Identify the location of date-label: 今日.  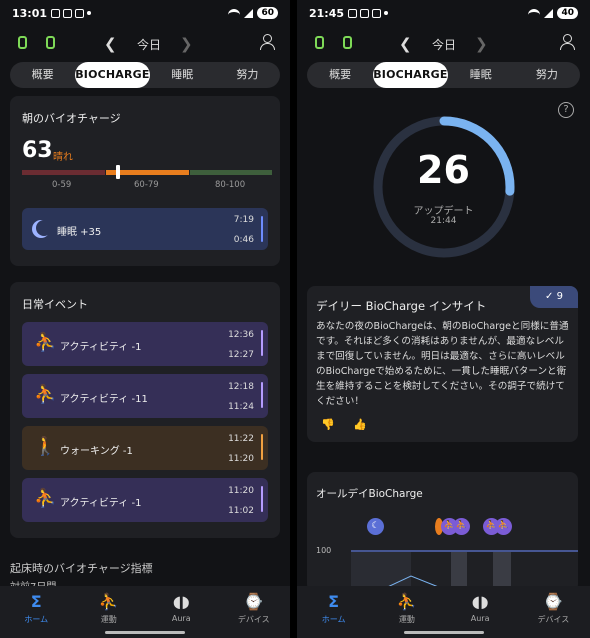
(444, 45).